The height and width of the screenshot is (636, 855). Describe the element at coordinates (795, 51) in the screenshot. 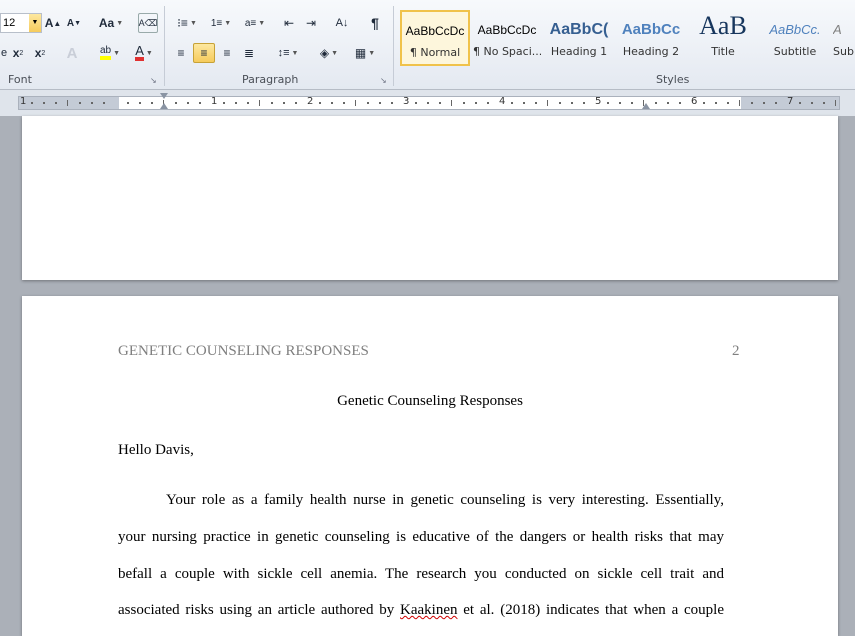

I see `style-name: Subtitle` at that location.